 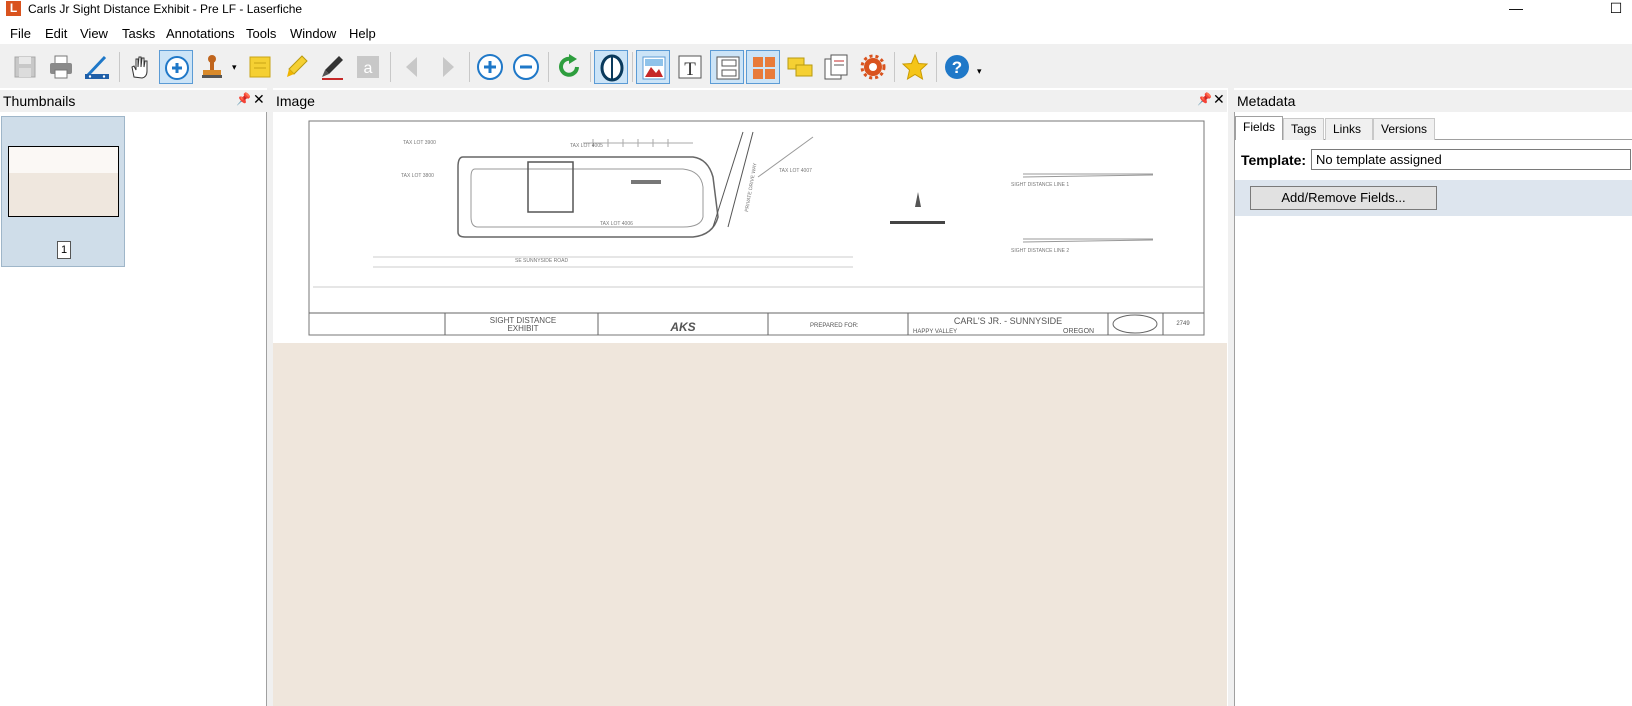 I want to click on label-city: HAPPY VALLEY, so click(x=935, y=332).